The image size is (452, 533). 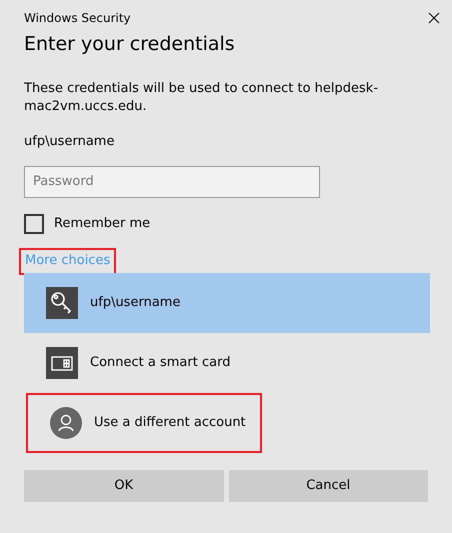 What do you see at coordinates (172, 182) in the screenshot?
I see `password-field: Password` at bounding box center [172, 182].